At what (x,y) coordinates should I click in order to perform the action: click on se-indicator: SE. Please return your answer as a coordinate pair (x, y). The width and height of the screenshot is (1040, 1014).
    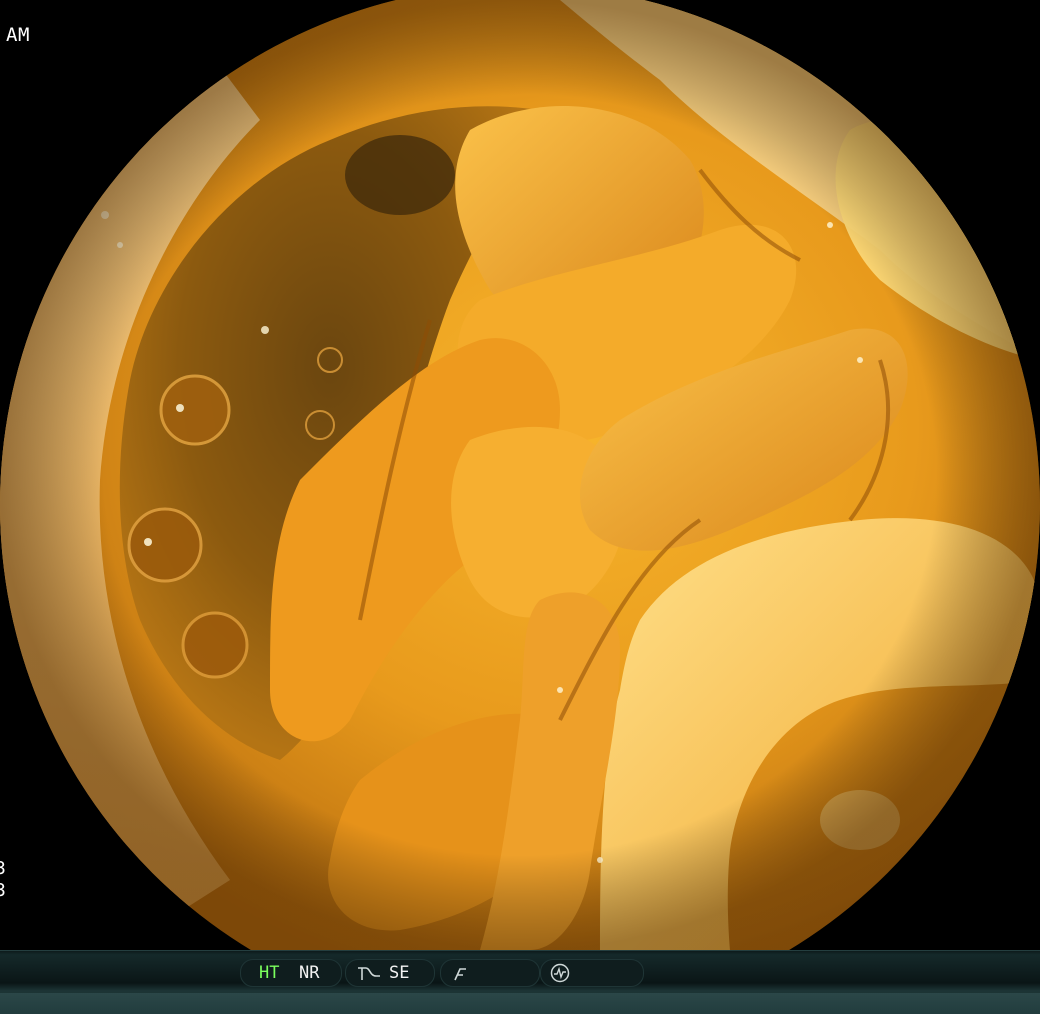
    Looking at the image, I should click on (390, 973).